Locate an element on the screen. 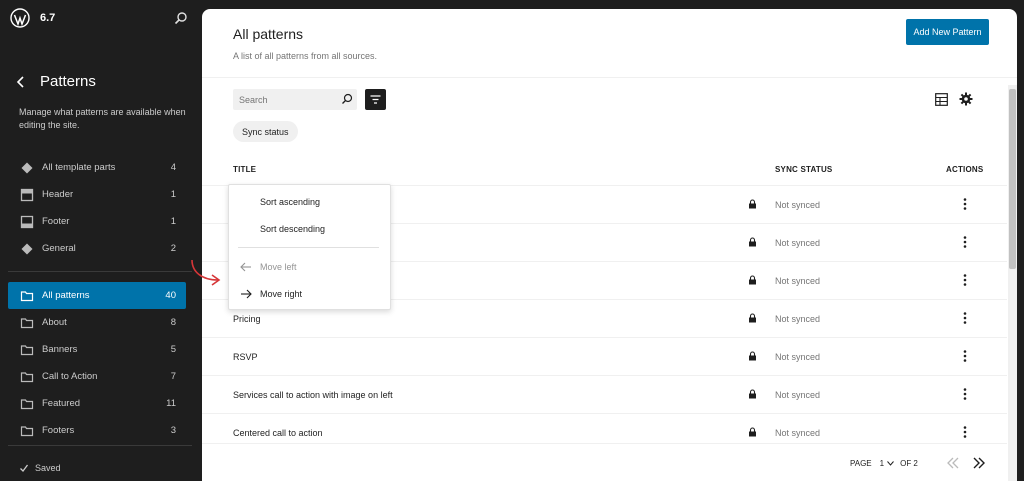  sidebar-item-featured: Featured 11 is located at coordinates (97, 403).